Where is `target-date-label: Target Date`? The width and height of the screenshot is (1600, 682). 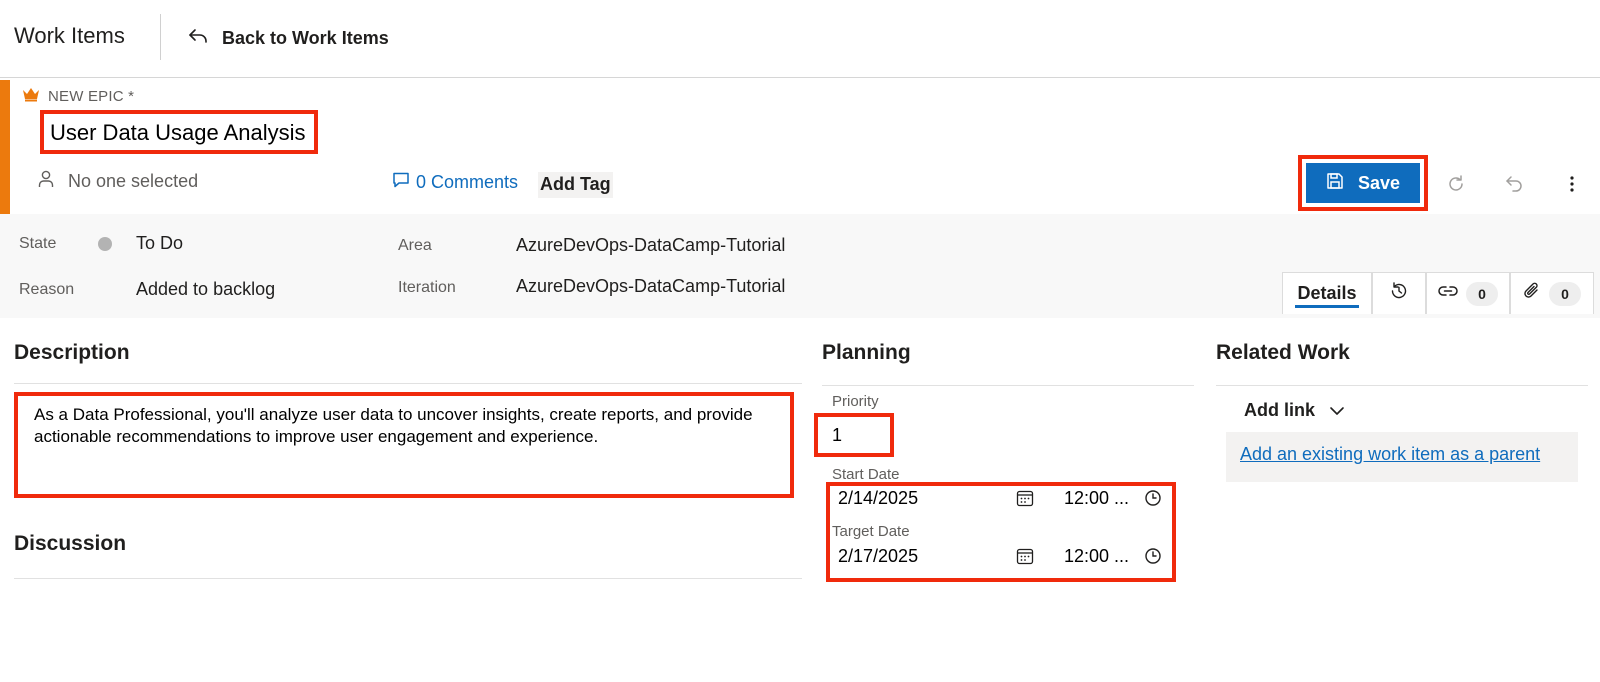
target-date-label: Target Date is located at coordinates (871, 531).